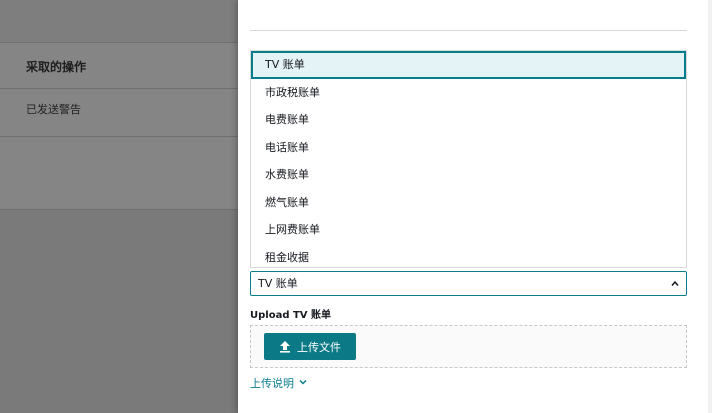 This screenshot has width=714, height=413. I want to click on option-water-bill: 水费账单, so click(468, 175).